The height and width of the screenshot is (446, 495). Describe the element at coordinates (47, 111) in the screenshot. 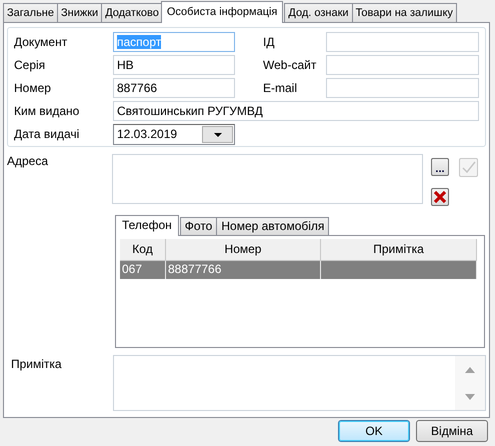

I see `field-label: Ким видано` at that location.